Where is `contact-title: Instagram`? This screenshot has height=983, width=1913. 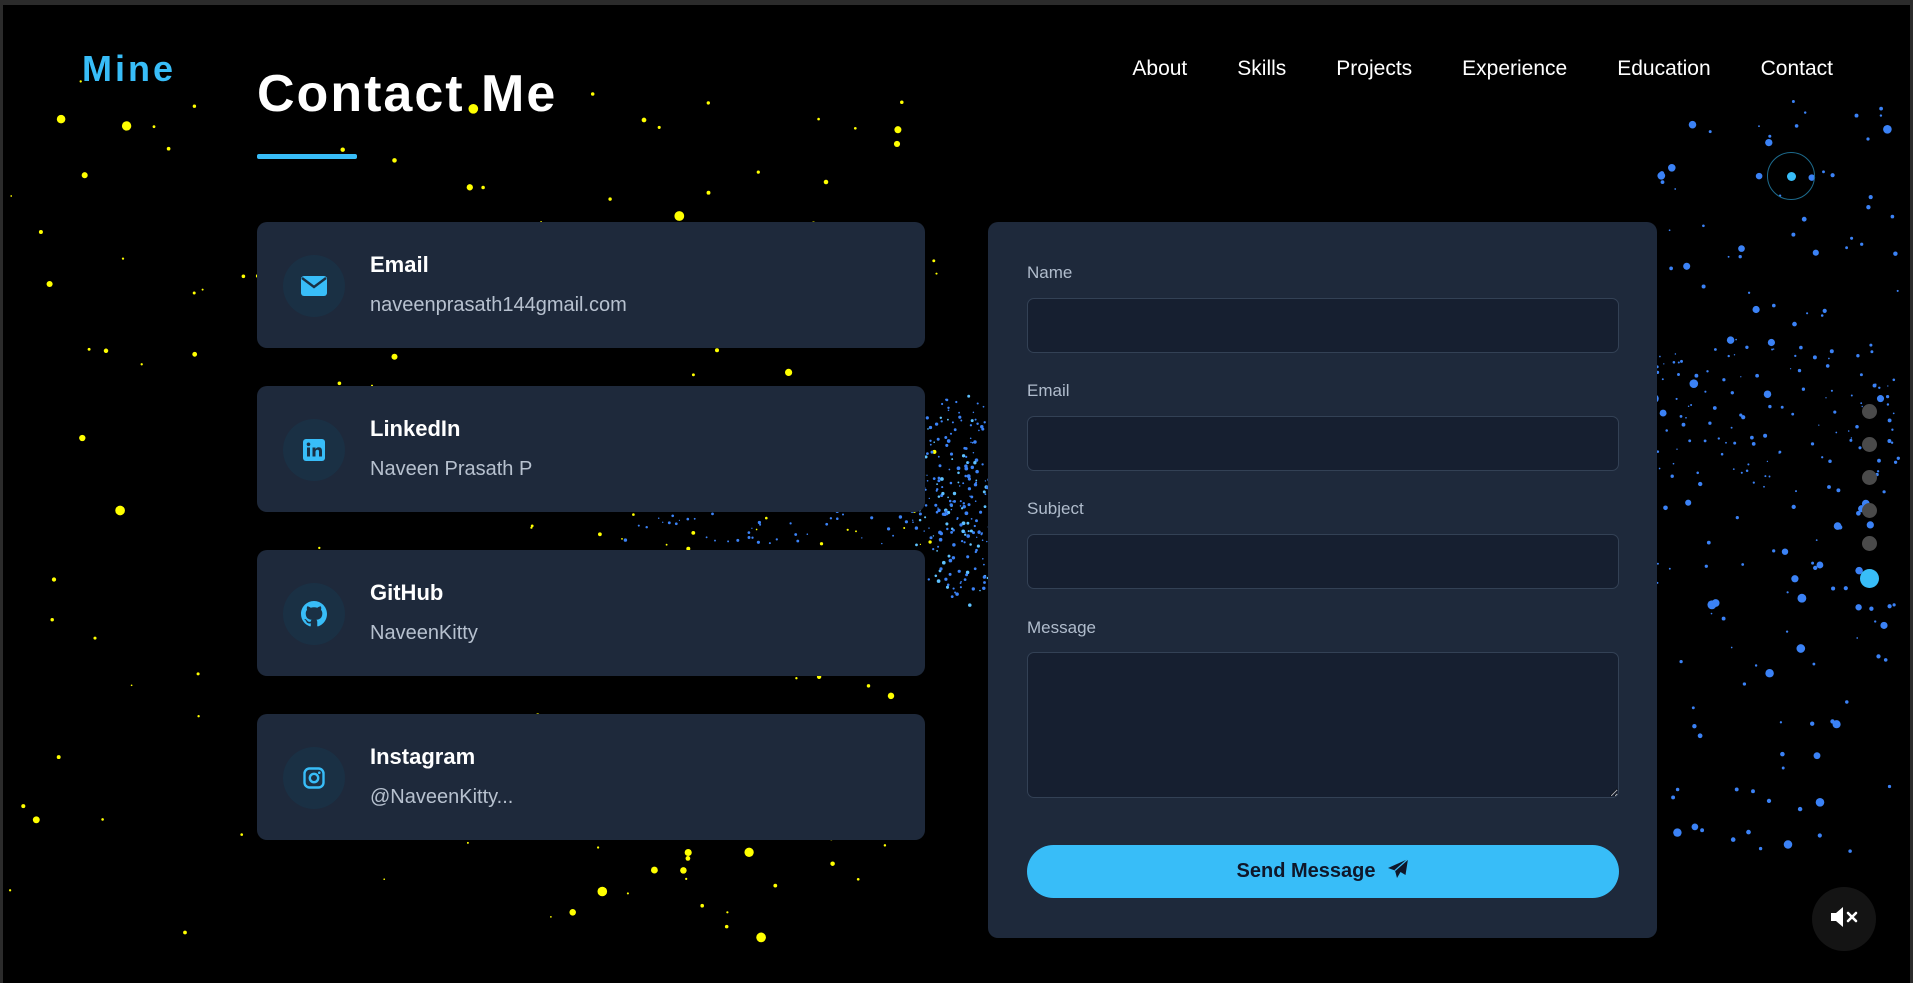
contact-title: Instagram is located at coordinates (423, 756).